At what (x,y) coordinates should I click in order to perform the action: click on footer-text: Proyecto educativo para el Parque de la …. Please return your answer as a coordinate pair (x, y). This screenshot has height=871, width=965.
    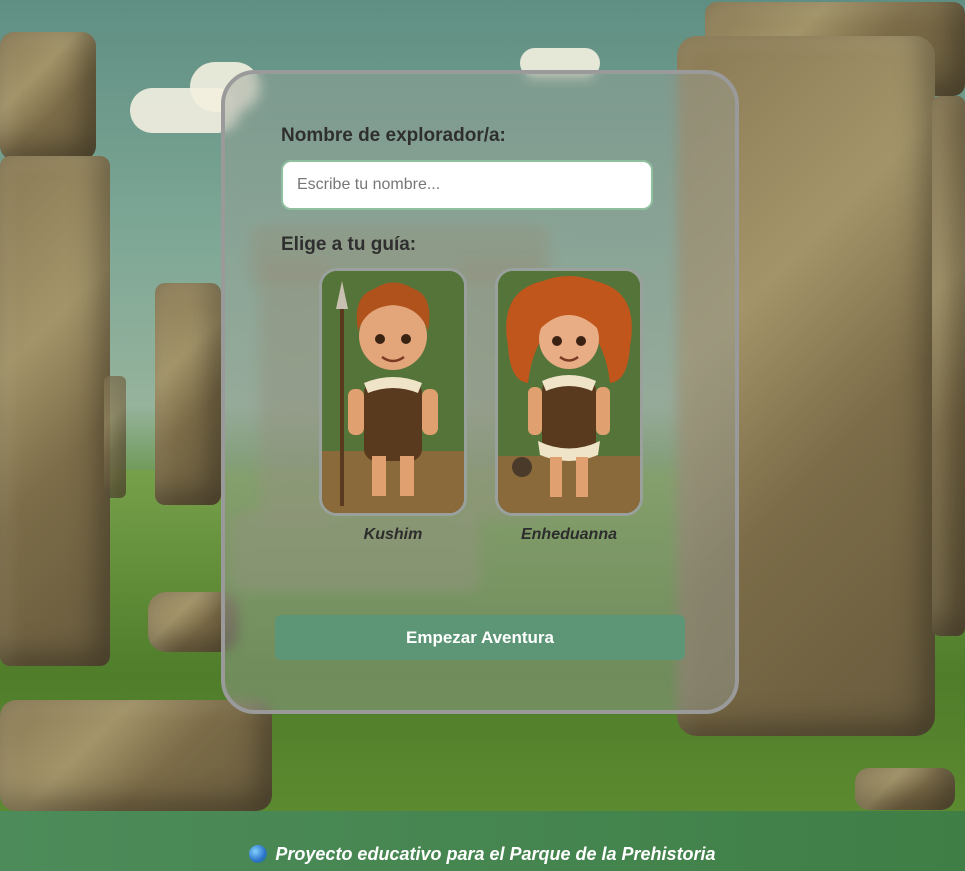
    Looking at the image, I should click on (495, 854).